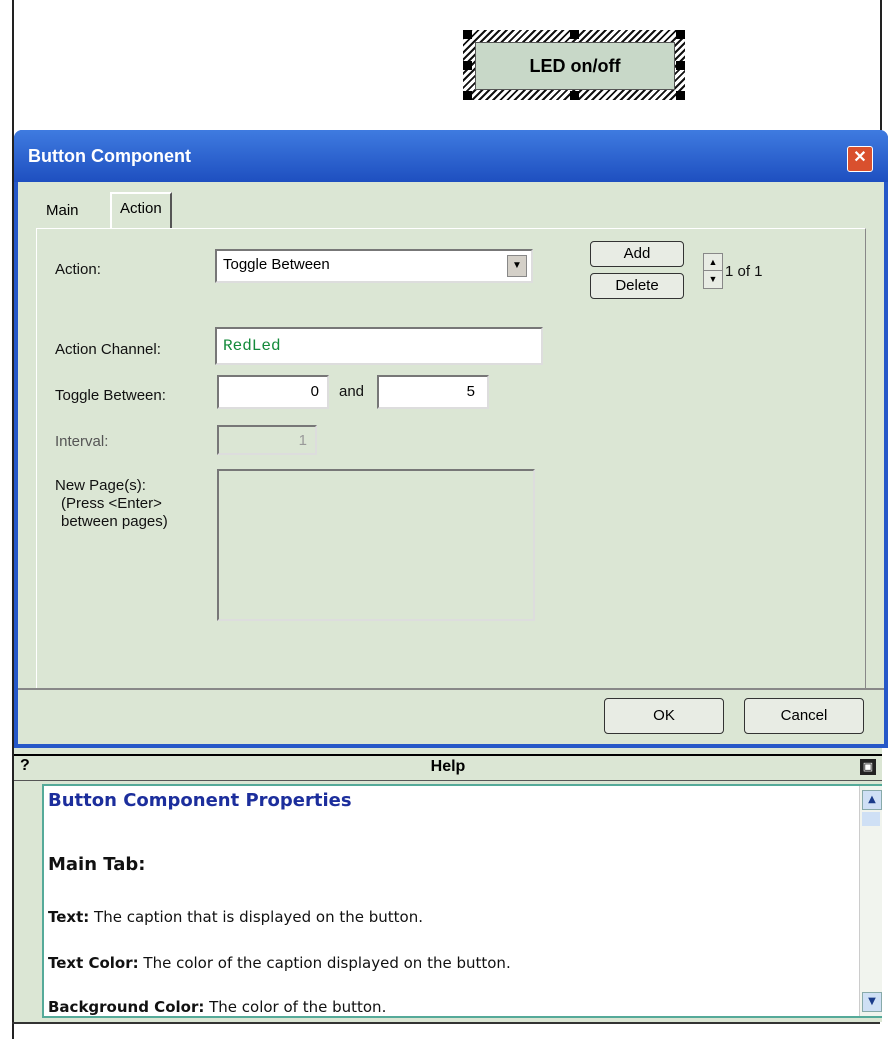  Describe the element at coordinates (713, 279) in the screenshot. I see `caret-down-icon: ▼` at that location.